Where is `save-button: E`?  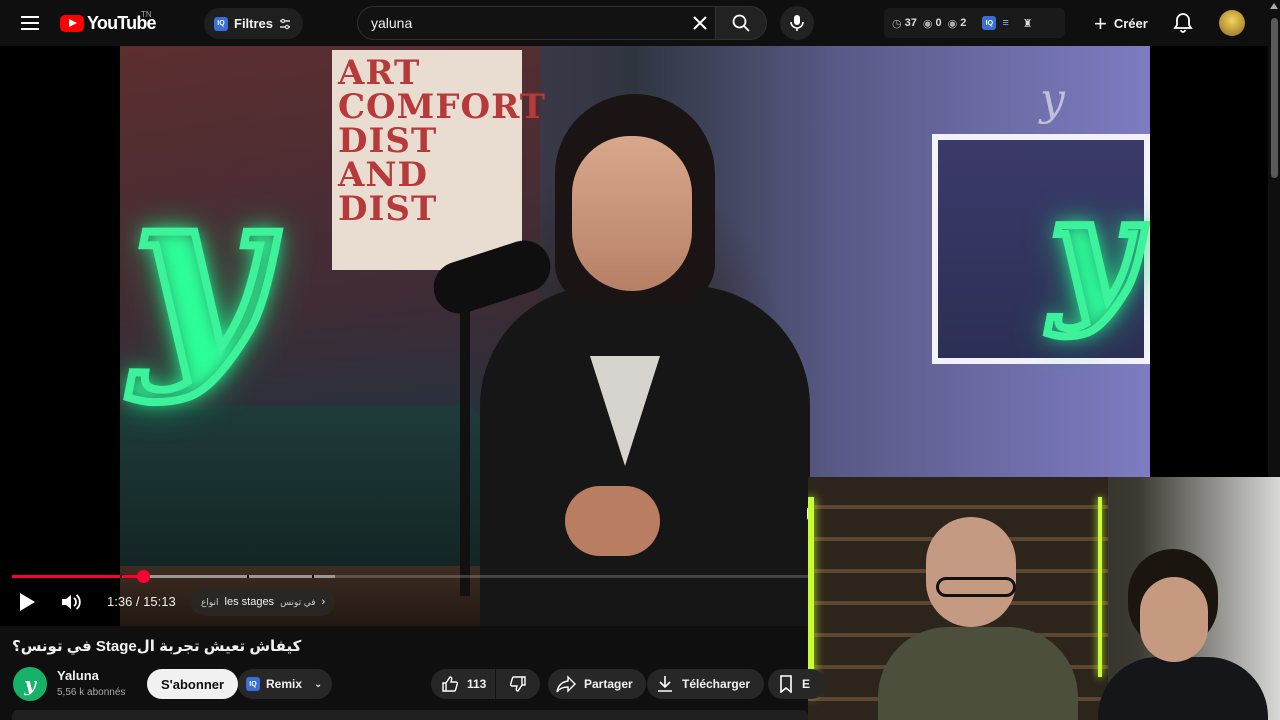 save-button: E is located at coordinates (797, 684).